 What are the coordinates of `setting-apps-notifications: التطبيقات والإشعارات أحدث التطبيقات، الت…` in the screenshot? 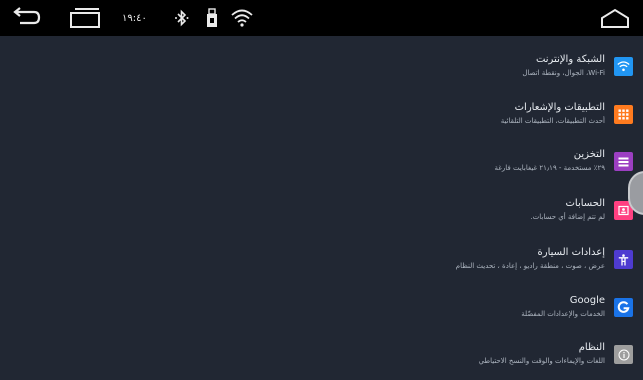 It's located at (321, 112).